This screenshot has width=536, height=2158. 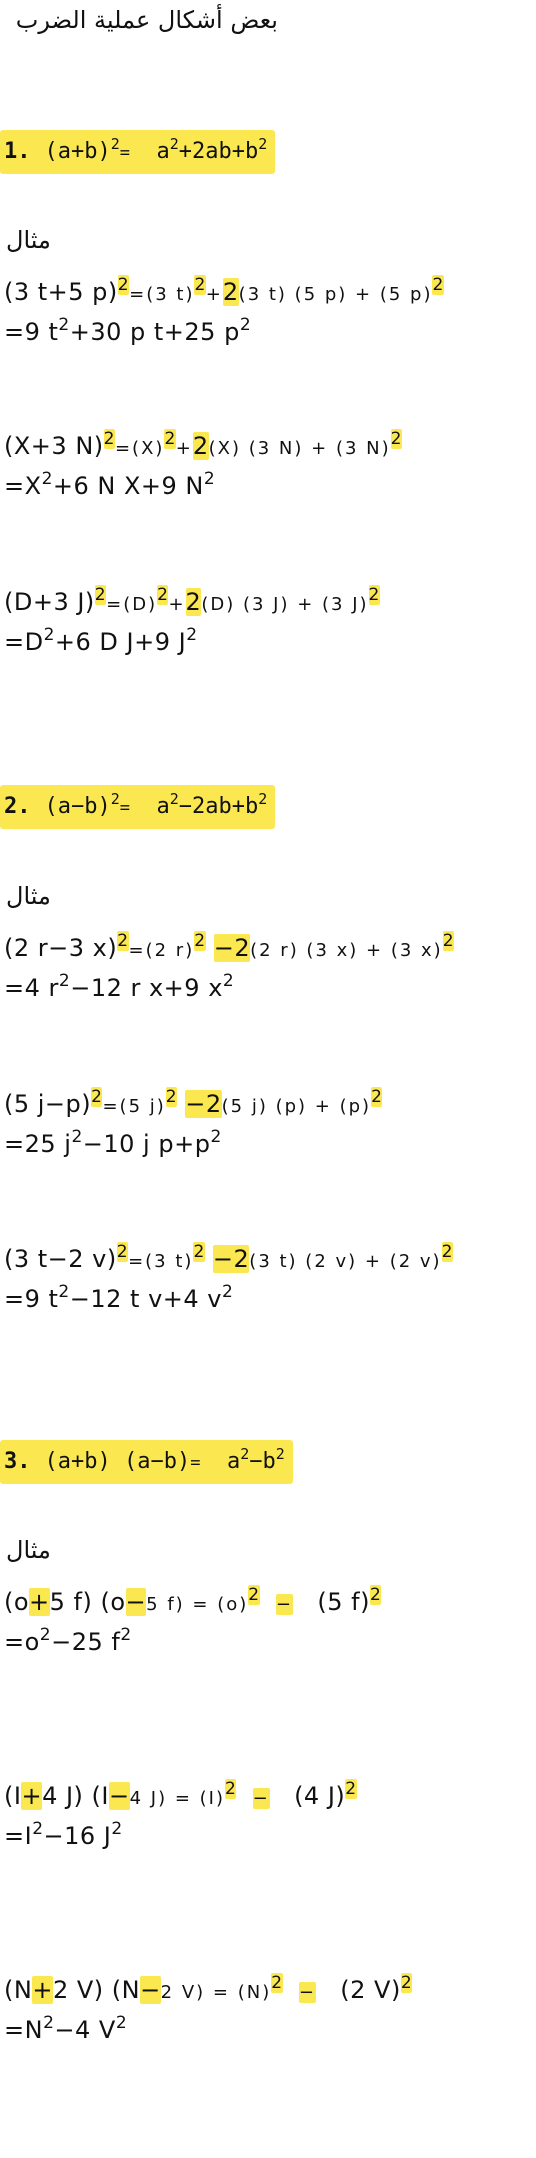 I want to click on formula-1: 1. (a+b)2= a2+2ab+b2, so click(x=138, y=152).